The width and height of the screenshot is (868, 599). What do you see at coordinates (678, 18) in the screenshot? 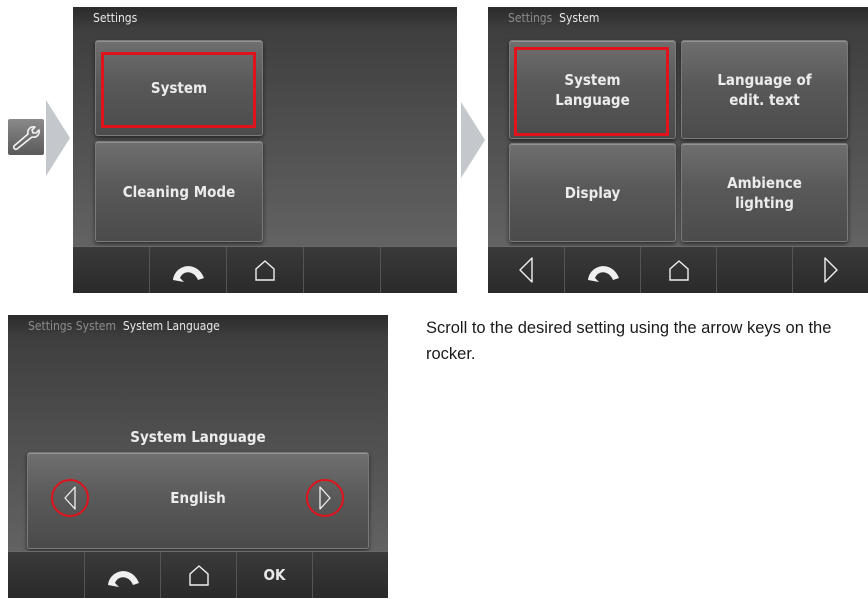
I see `breadcrumb: Settings System` at bounding box center [678, 18].